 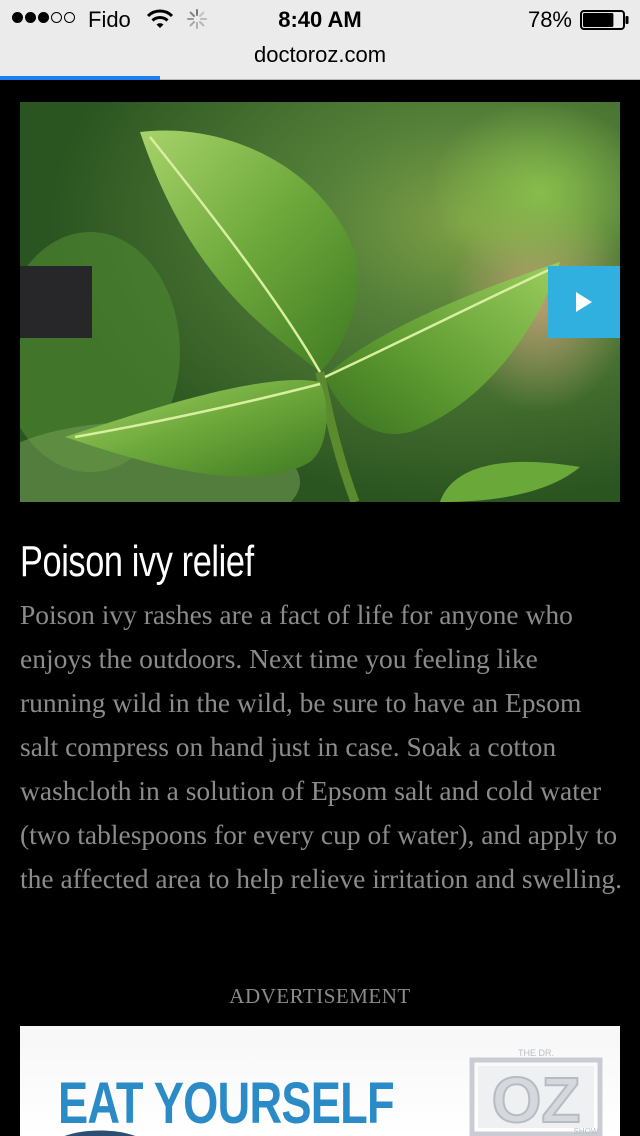 I want to click on battery-icon, so click(x=604, y=20).